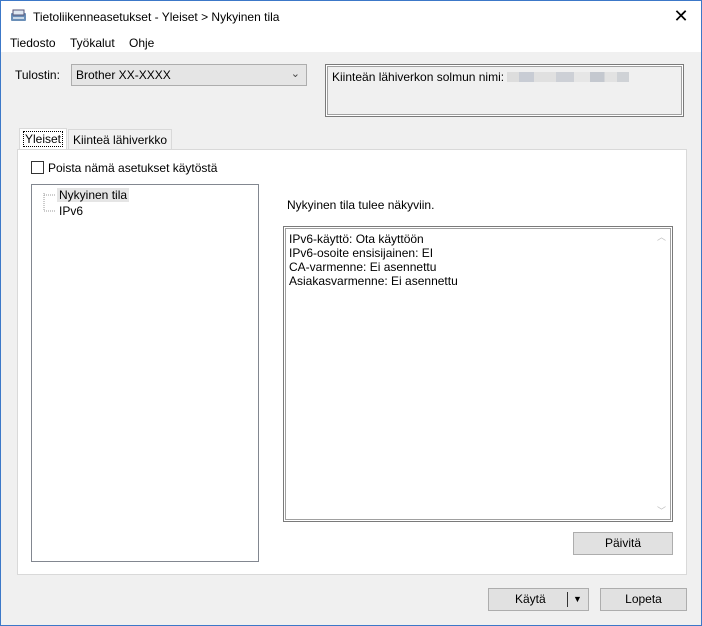 The height and width of the screenshot is (626, 702). What do you see at coordinates (643, 599) in the screenshot?
I see `quit-button: Lopeta` at bounding box center [643, 599].